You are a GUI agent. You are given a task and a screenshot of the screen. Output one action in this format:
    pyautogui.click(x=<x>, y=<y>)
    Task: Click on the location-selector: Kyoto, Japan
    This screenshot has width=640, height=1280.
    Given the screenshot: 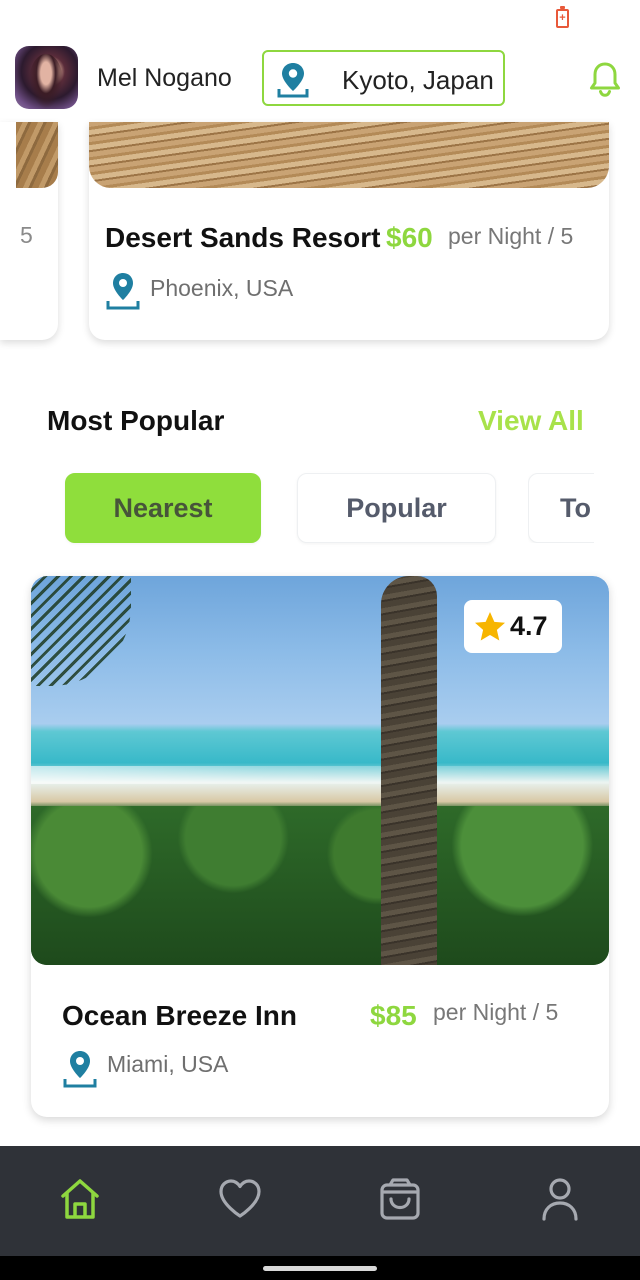 What is the action you would take?
    pyautogui.click(x=383, y=78)
    